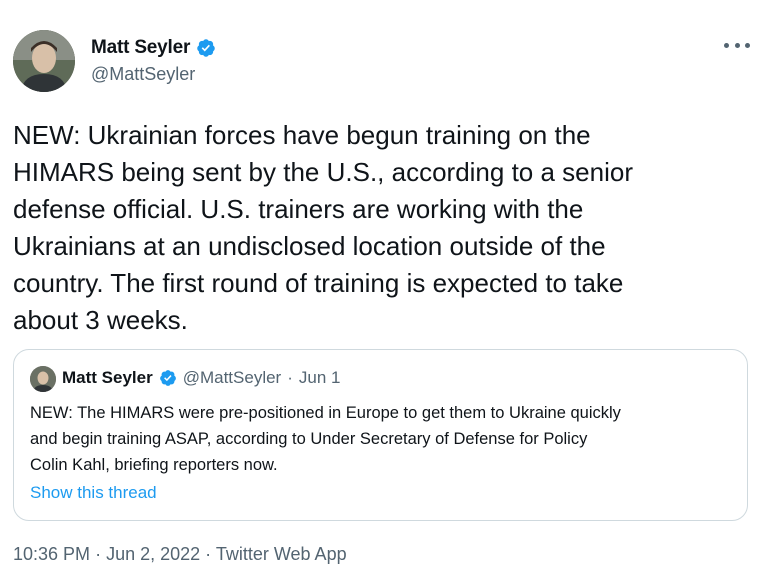 The height and width of the screenshot is (575, 768). I want to click on more-options-icon, so click(737, 45).